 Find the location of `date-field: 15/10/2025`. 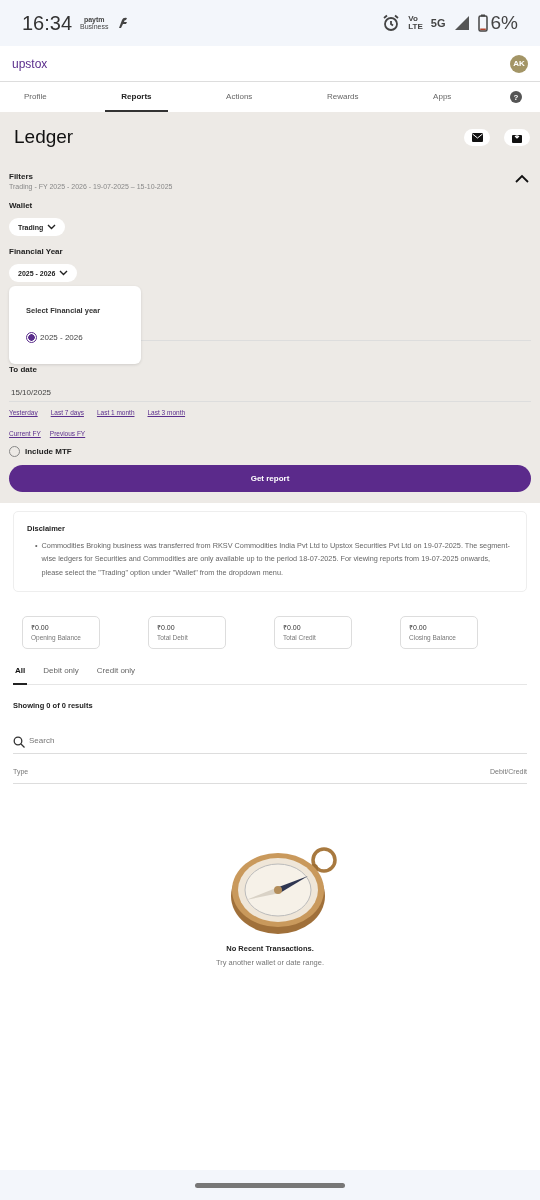

date-field: 15/10/2025 is located at coordinates (270, 395).